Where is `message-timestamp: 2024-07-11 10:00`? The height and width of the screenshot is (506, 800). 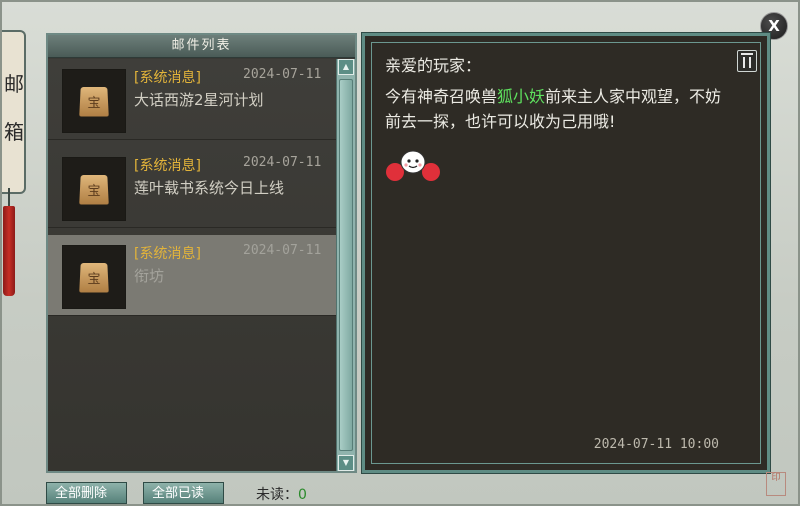 message-timestamp: 2024-07-11 10:00 is located at coordinates (656, 444).